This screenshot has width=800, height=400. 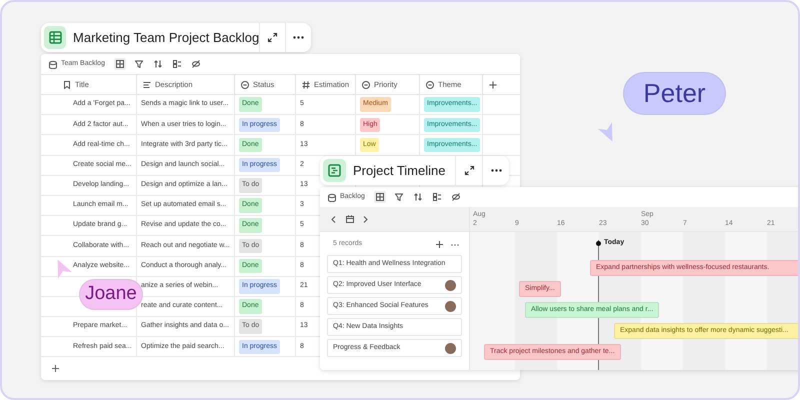 I want to click on calendar-button, so click(x=351, y=219).